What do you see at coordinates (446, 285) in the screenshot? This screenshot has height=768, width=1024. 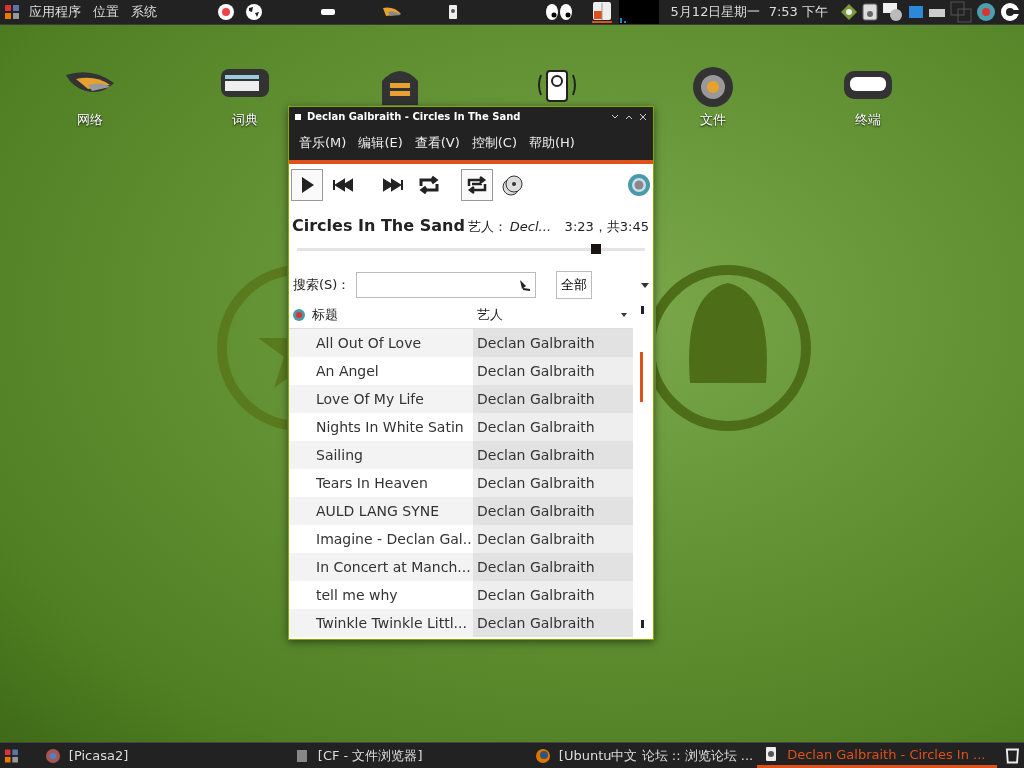 I see `search-field` at bounding box center [446, 285].